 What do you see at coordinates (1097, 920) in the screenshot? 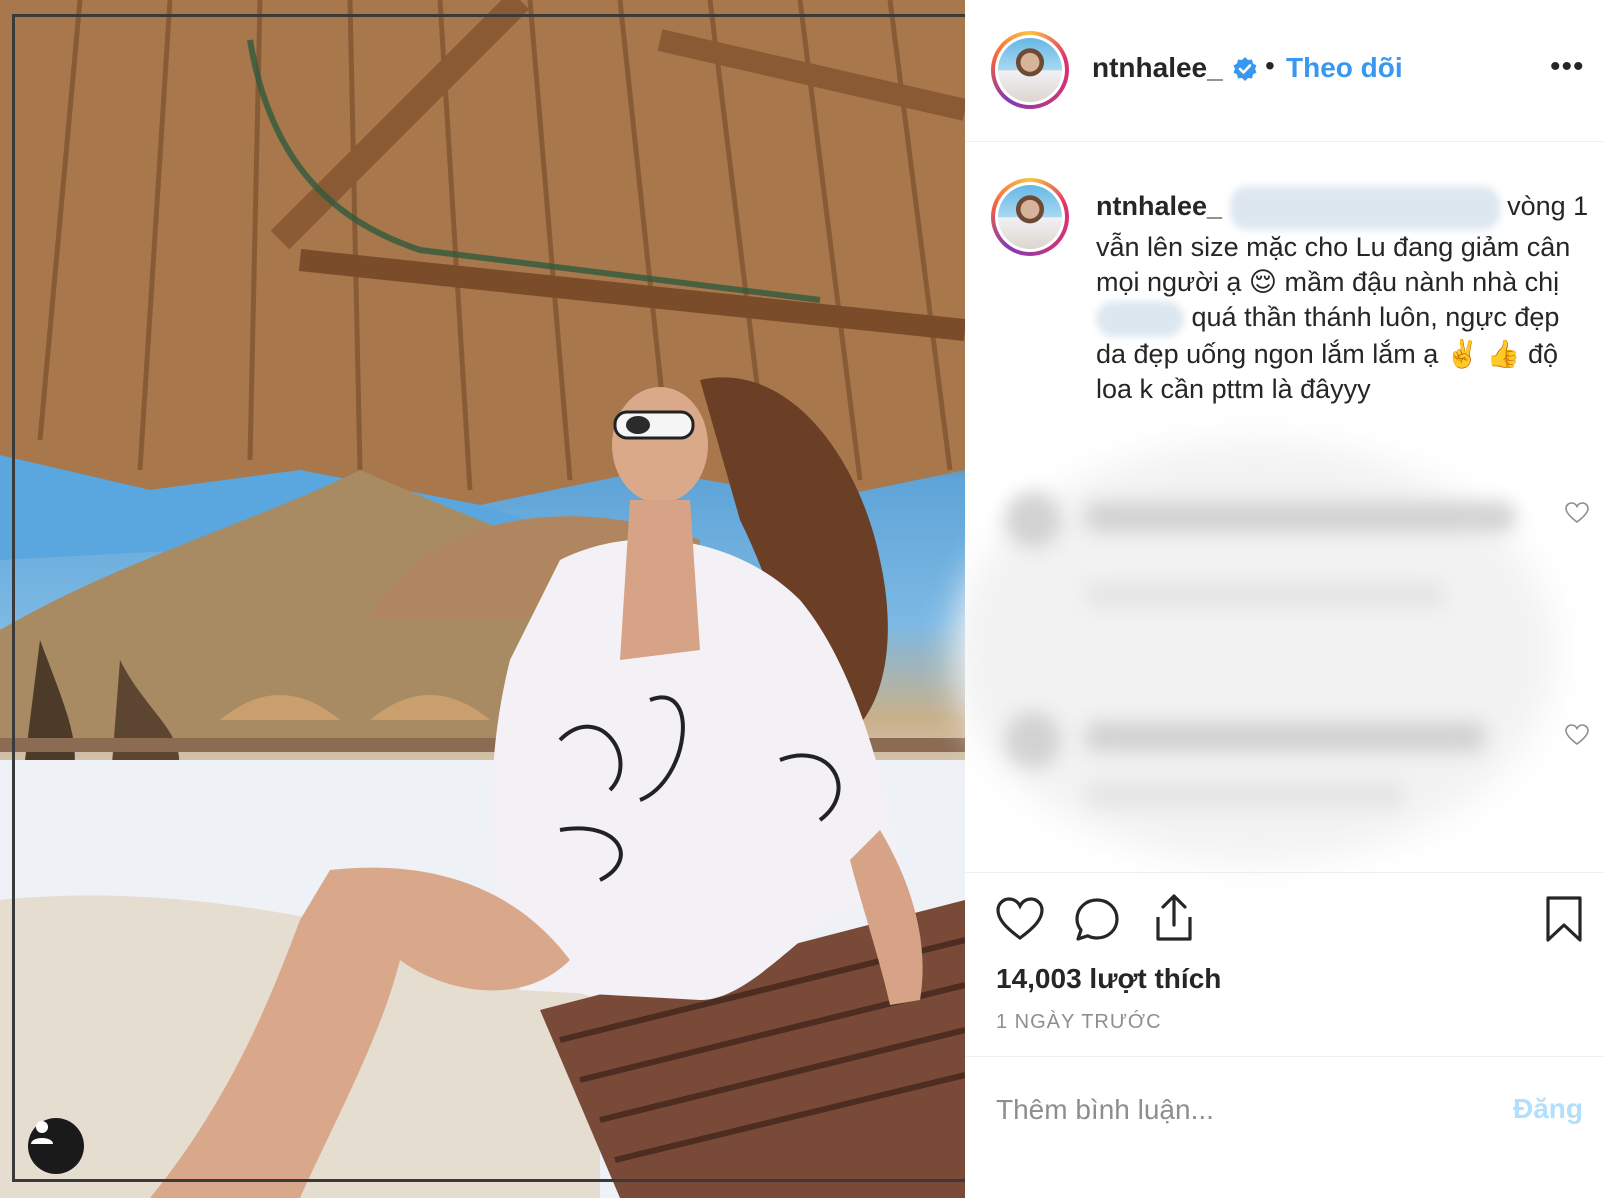
I see `comment-bubble-icon` at bounding box center [1097, 920].